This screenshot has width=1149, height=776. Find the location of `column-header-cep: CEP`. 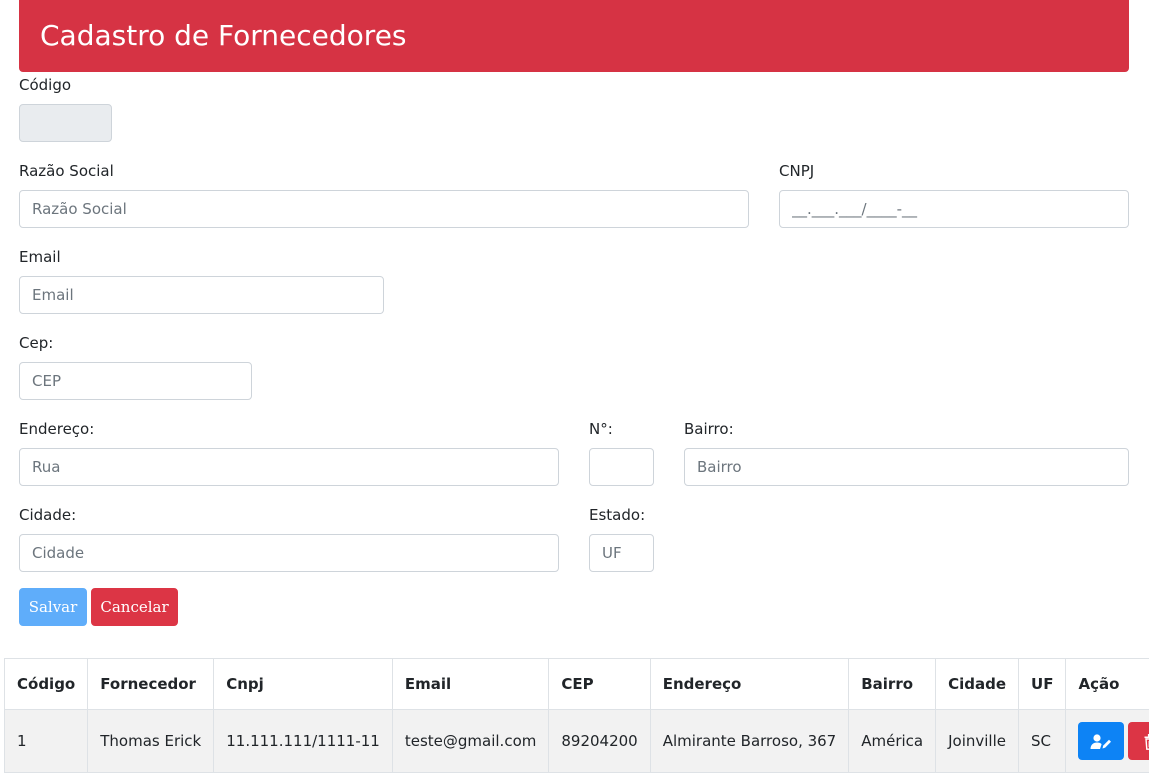

column-header-cep: CEP is located at coordinates (599, 684).